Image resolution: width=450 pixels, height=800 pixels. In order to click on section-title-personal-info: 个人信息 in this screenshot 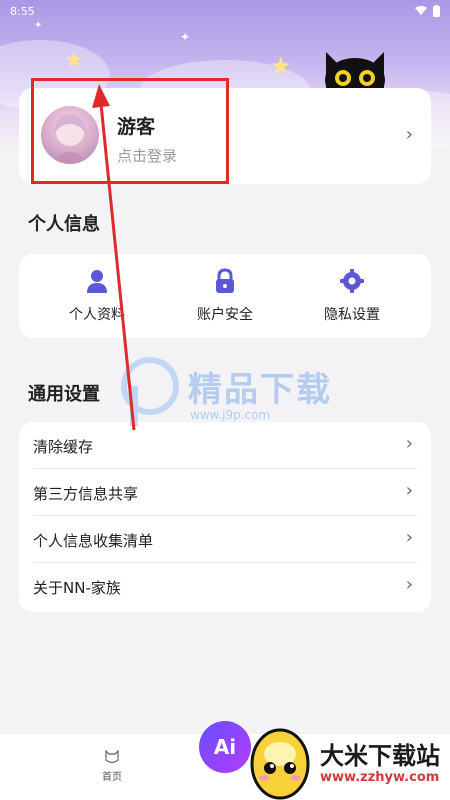, I will do `click(64, 224)`.